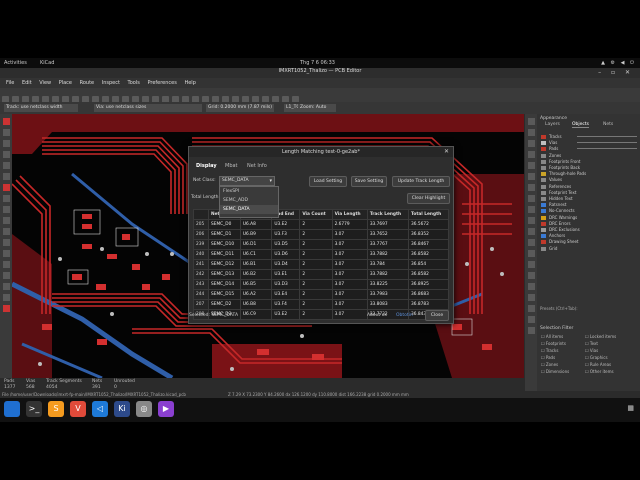 This screenshot has width=640, height=480. Describe the element at coordinates (531, 264) in the screenshot. I see `draw-circle-icon` at that location.